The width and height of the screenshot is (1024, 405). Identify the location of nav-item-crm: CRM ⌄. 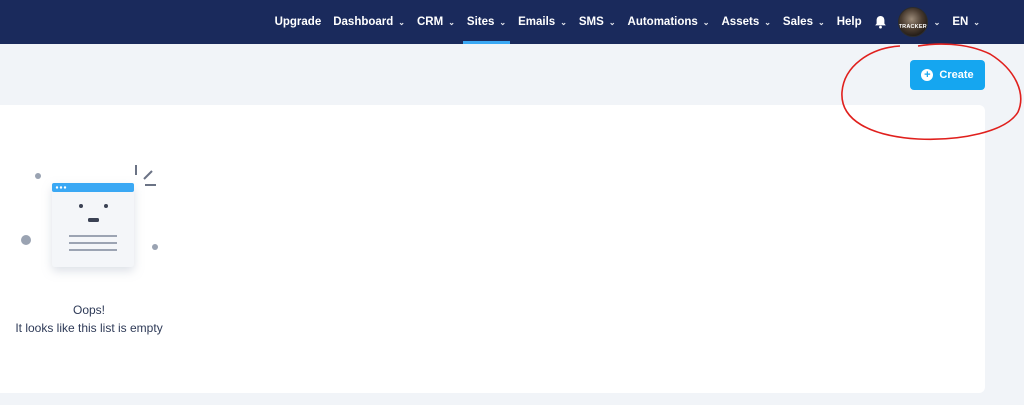
(436, 22).